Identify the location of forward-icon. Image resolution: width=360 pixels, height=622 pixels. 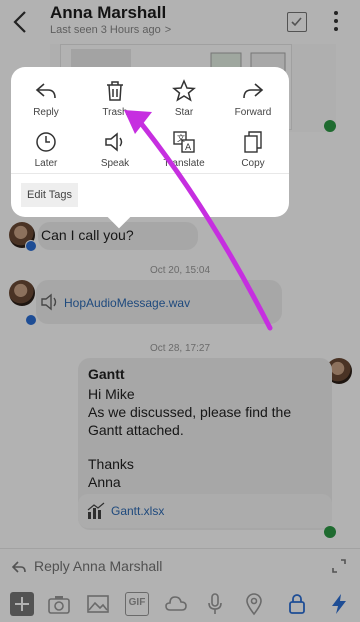
(253, 91).